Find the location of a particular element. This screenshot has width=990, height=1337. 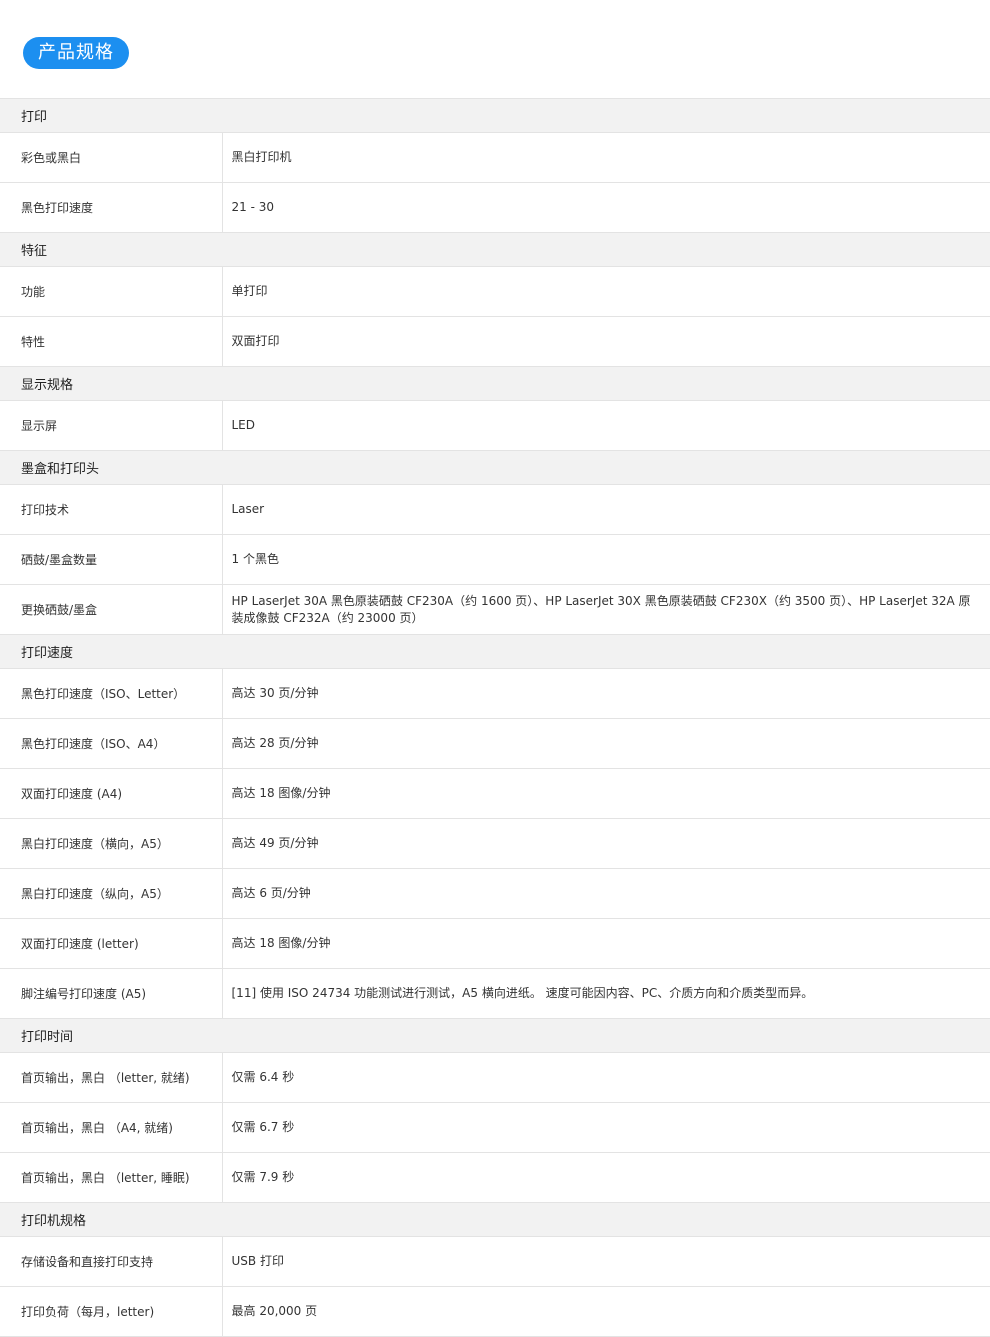

spec-row: 首页输出，黑白 （A4, 就绪) 仅需 6.7 秒 is located at coordinates (495, 1127).